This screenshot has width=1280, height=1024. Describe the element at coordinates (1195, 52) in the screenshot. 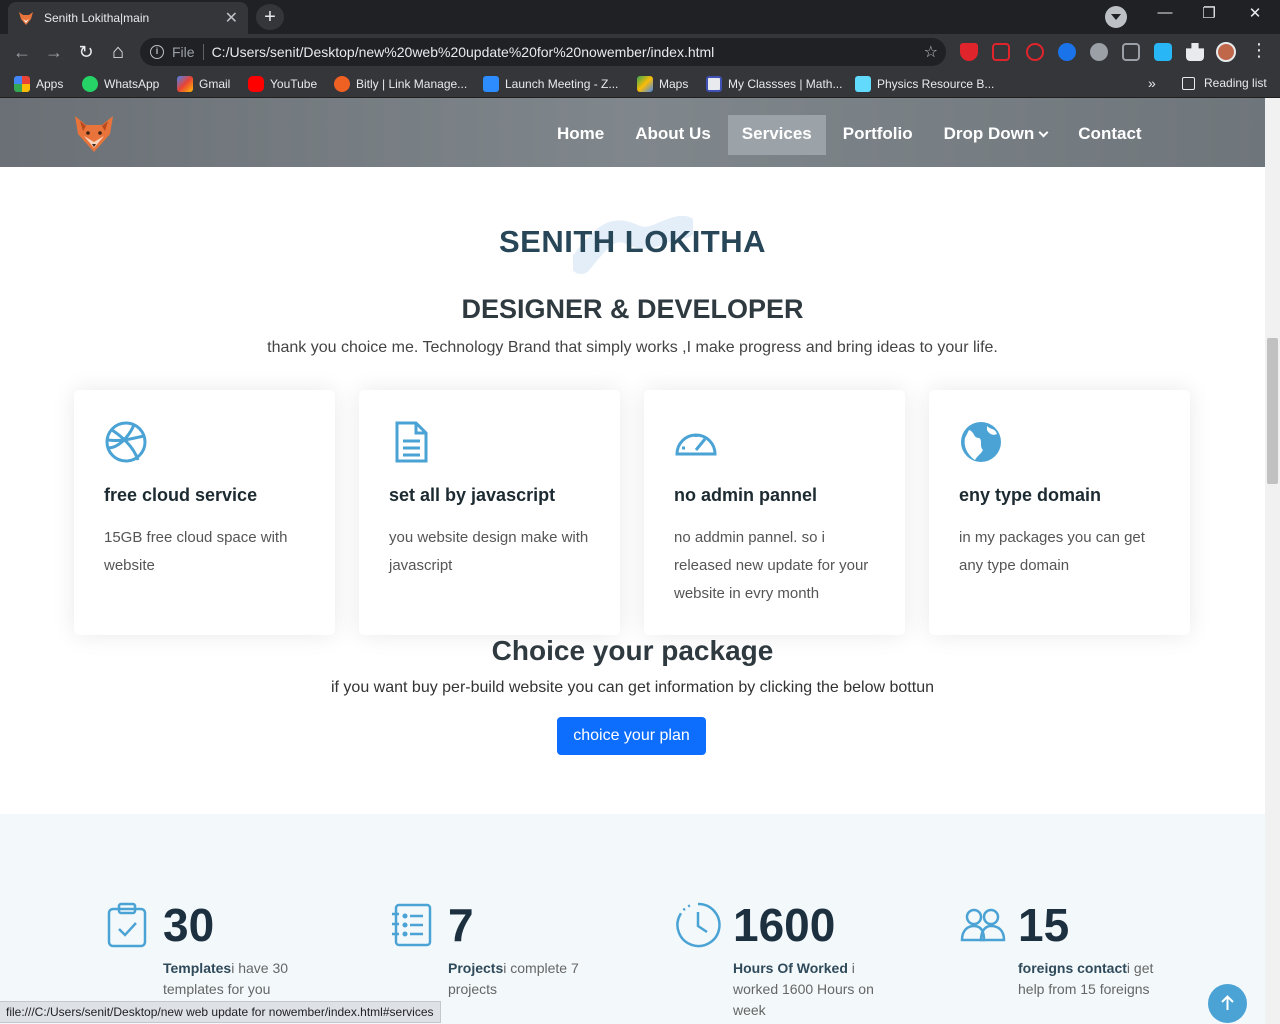

I see `extensions-puzzle-icon` at that location.